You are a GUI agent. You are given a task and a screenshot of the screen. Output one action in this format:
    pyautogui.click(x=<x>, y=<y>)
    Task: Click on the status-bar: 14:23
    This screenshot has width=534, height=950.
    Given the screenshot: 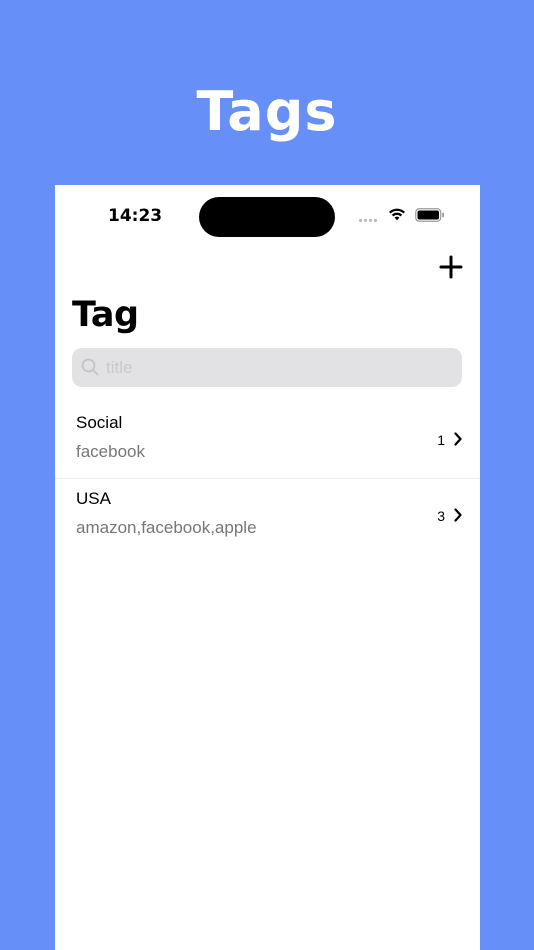 What is the action you would take?
    pyautogui.click(x=267, y=215)
    